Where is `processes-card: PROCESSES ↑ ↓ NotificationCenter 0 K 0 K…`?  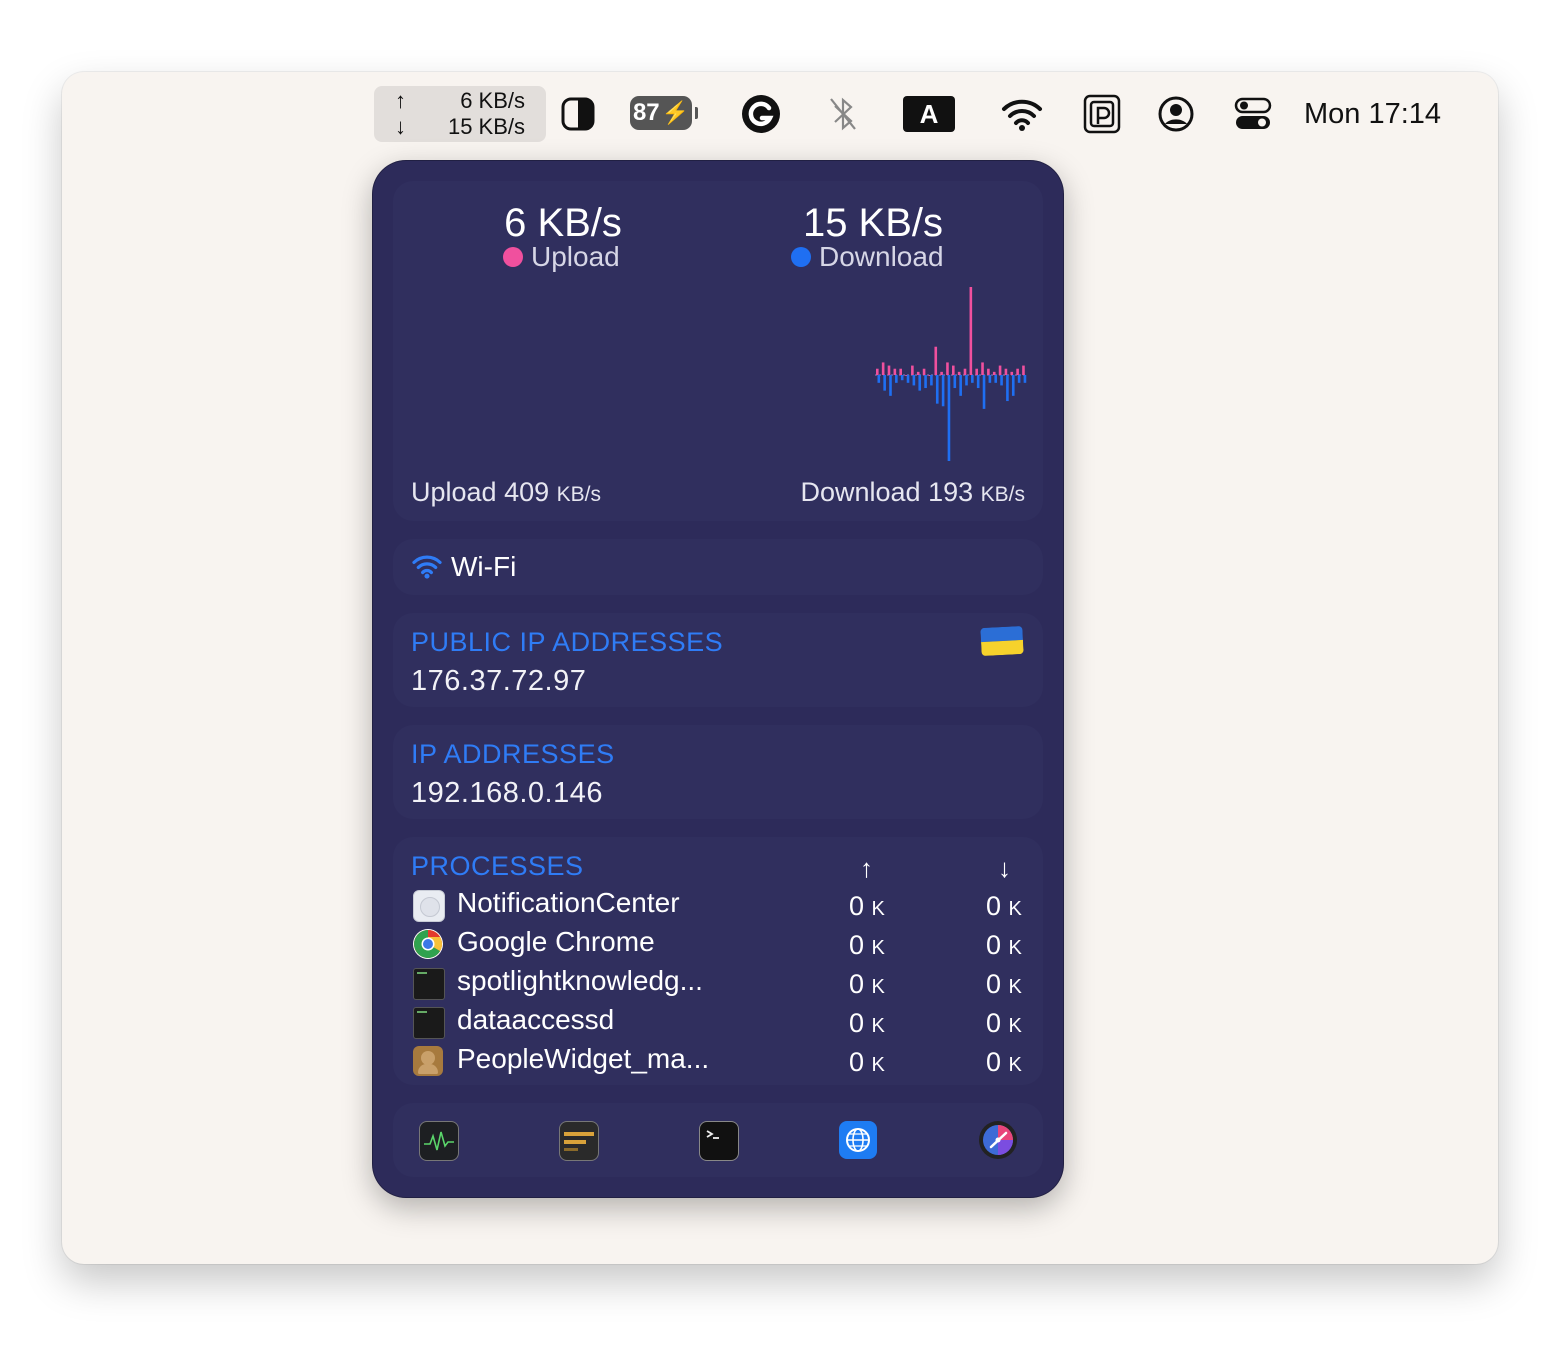 processes-card: PROCESSES ↑ ↓ NotificationCenter 0 K 0 K… is located at coordinates (718, 961).